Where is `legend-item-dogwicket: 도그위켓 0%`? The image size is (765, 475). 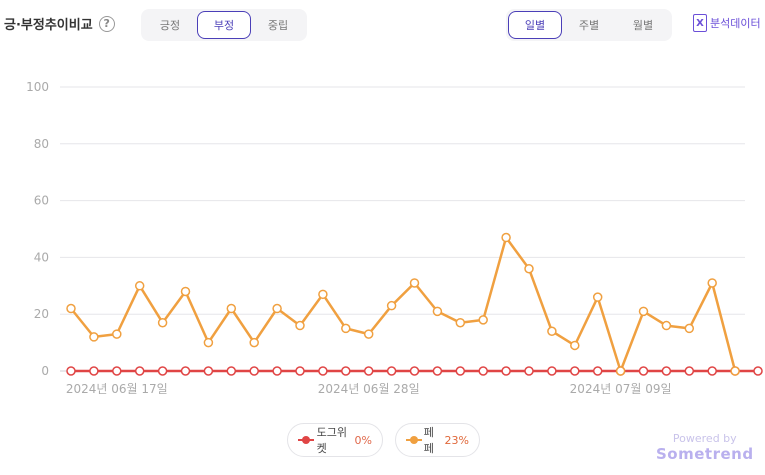
legend-item-dogwicket: 도그위켓 0% is located at coordinates (335, 440).